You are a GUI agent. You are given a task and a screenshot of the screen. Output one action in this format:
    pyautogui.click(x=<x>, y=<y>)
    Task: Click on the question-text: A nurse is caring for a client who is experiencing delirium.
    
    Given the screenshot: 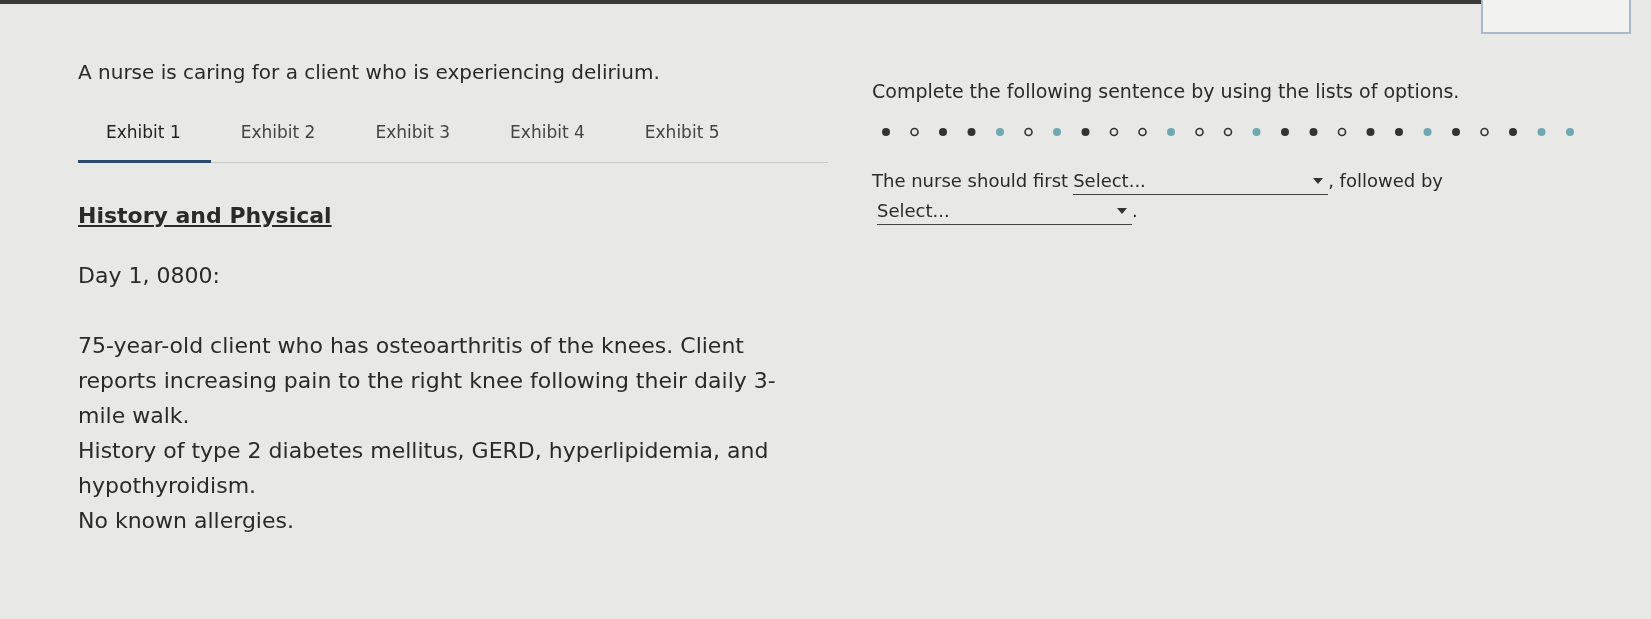 What is the action you would take?
    pyautogui.click(x=369, y=72)
    